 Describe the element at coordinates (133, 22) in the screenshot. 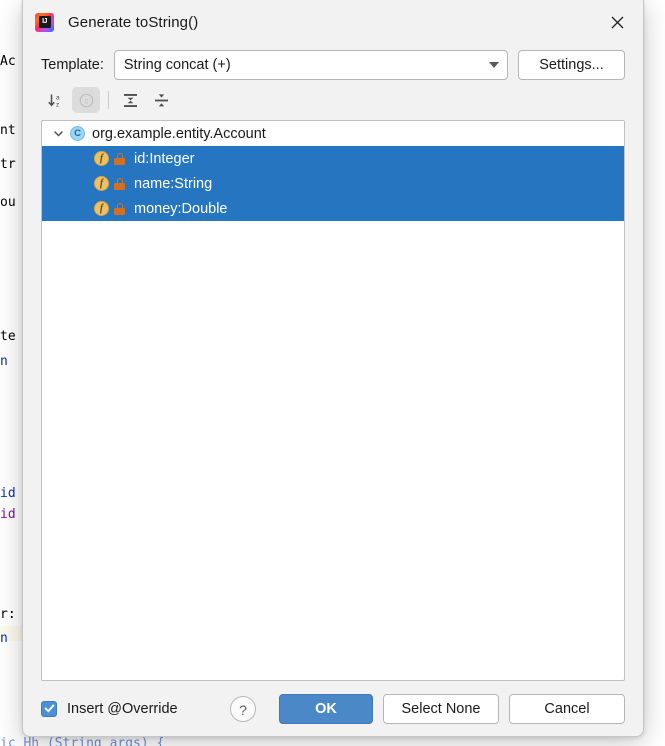

I see `dialog-title: Generate toString()` at that location.